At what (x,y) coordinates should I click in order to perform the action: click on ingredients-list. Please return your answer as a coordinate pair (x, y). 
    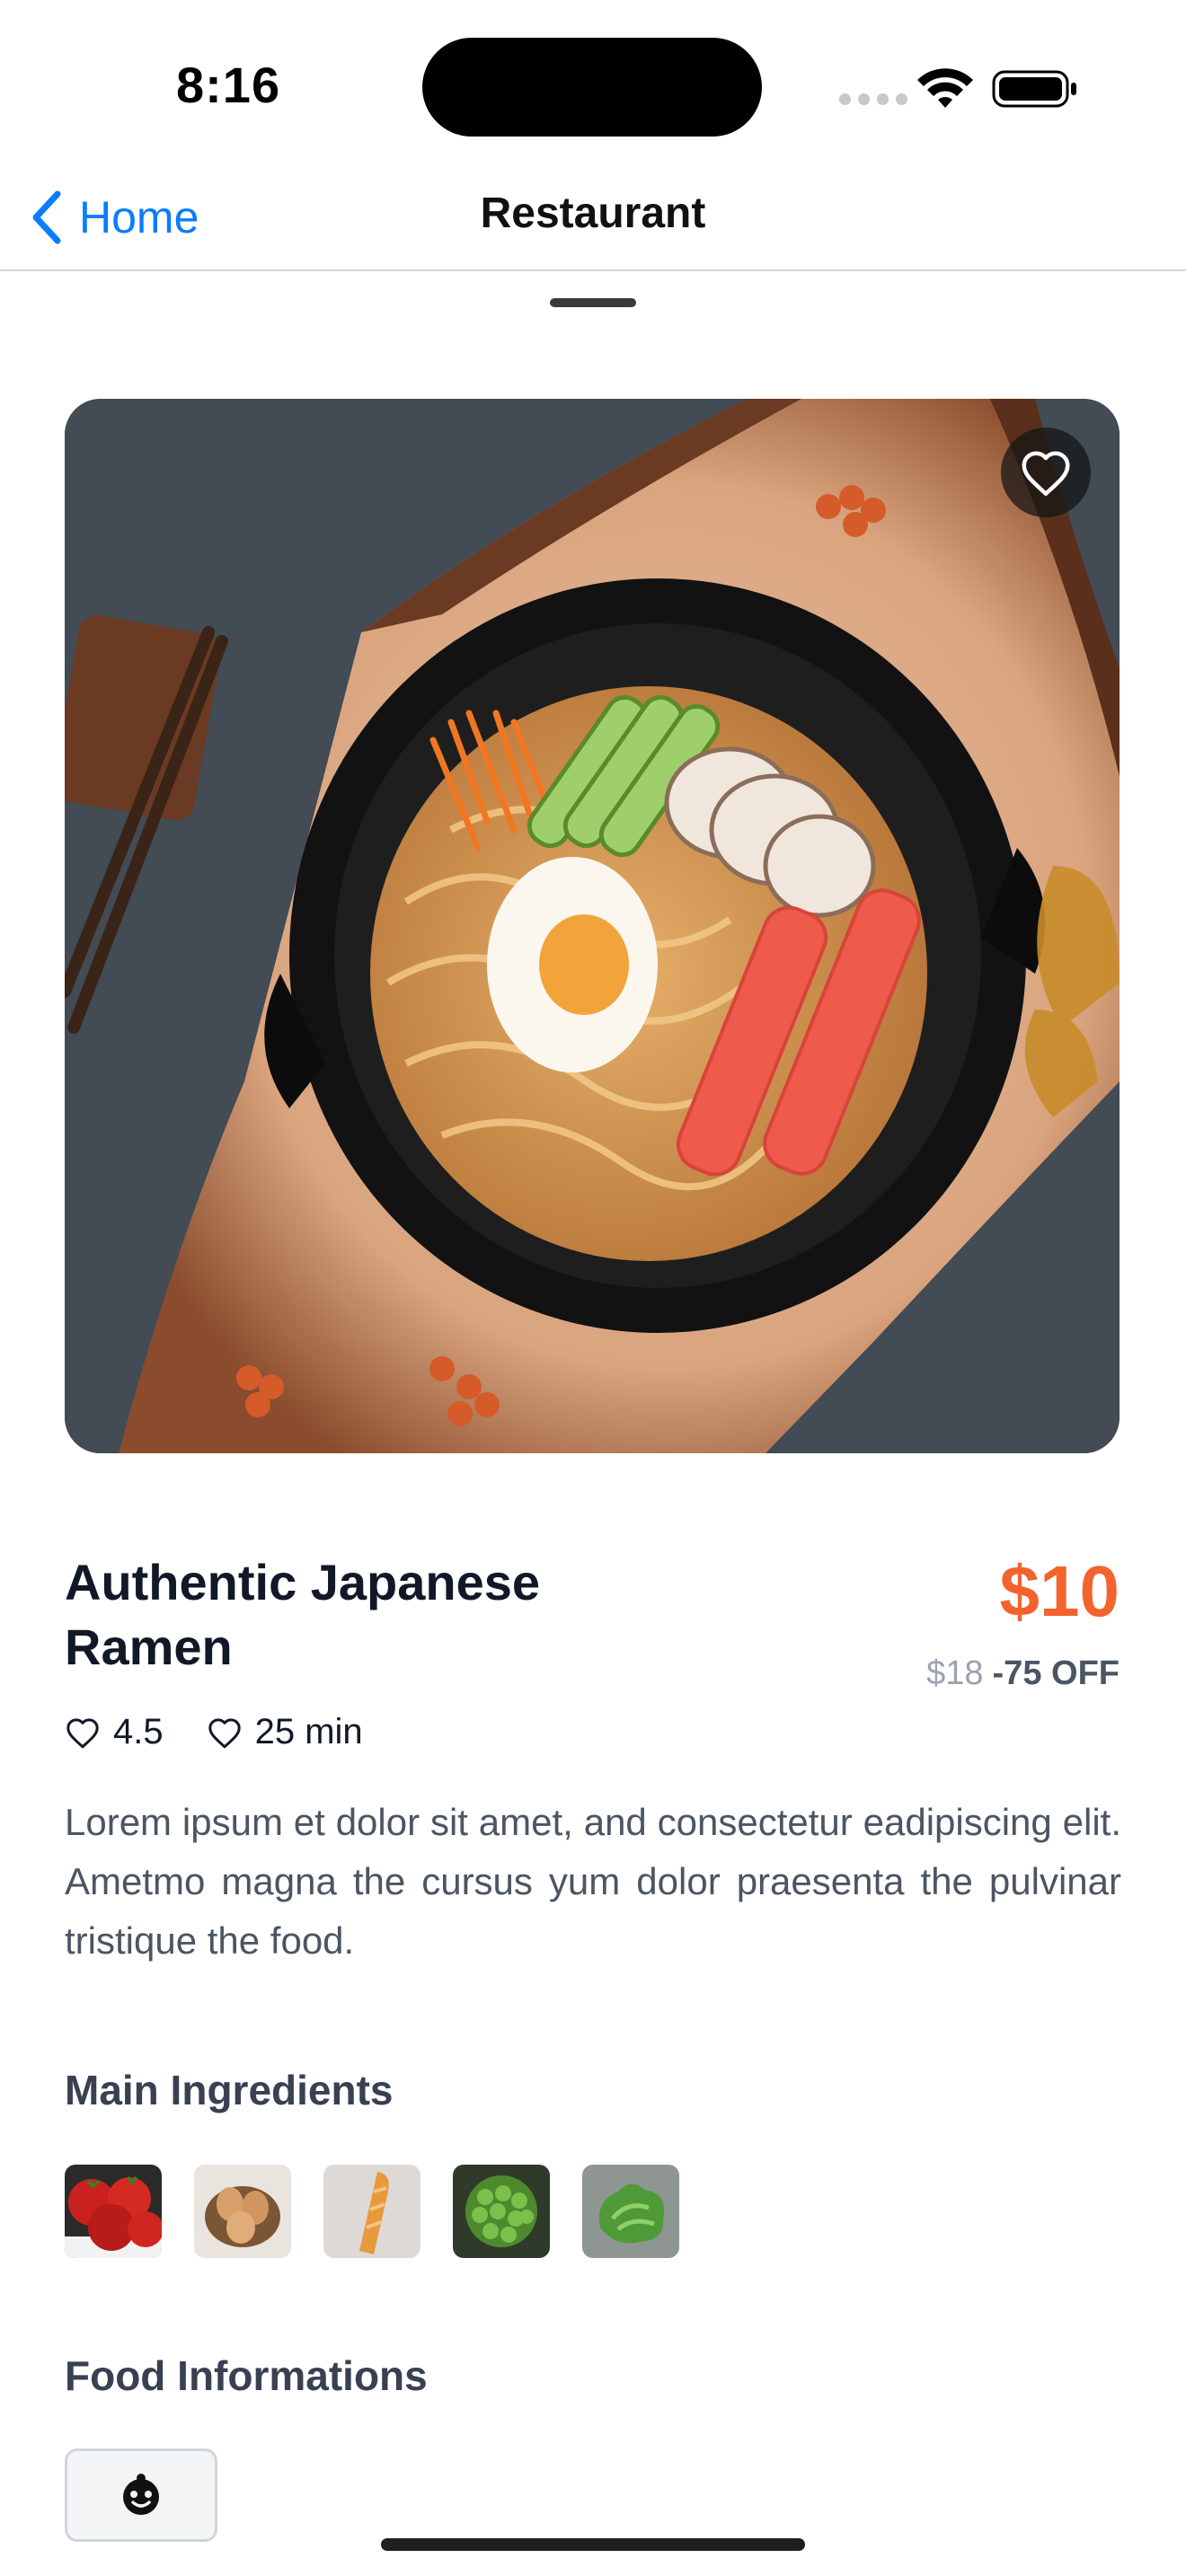
    Looking at the image, I should click on (372, 2211).